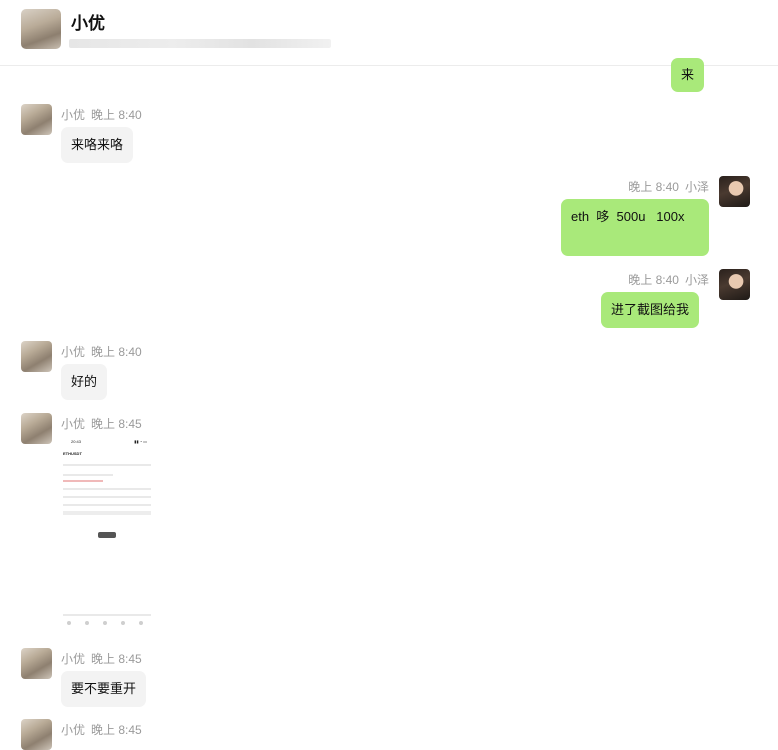 The height and width of the screenshot is (750, 778). What do you see at coordinates (88, 23) in the screenshot?
I see `contact-name: 小优` at bounding box center [88, 23].